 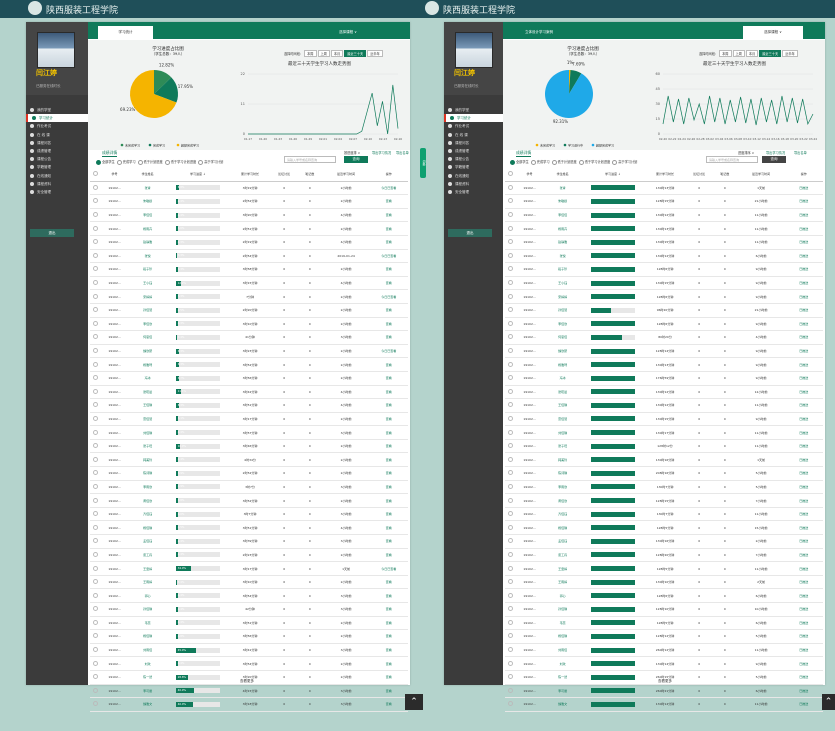 I want to click on student-name: 王小钰, so click(x=562, y=283).